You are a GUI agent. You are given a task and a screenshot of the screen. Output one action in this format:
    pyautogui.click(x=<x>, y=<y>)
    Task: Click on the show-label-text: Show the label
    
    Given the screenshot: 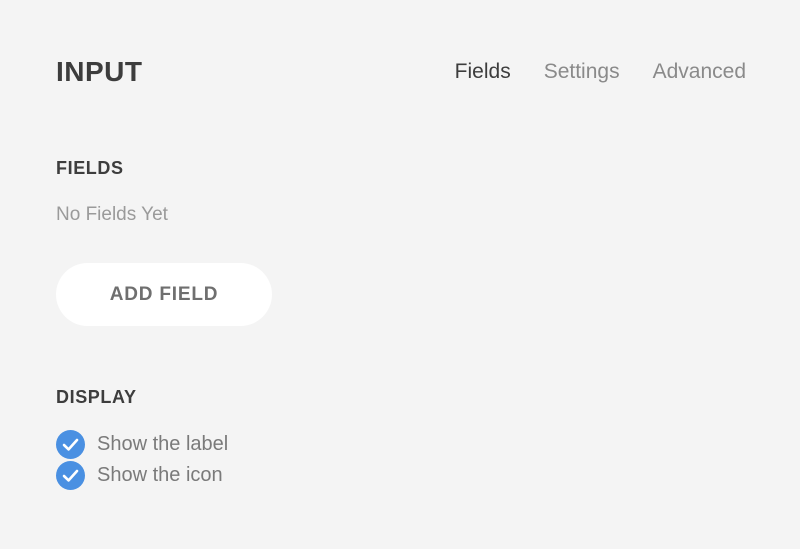 What is the action you would take?
    pyautogui.click(x=163, y=444)
    